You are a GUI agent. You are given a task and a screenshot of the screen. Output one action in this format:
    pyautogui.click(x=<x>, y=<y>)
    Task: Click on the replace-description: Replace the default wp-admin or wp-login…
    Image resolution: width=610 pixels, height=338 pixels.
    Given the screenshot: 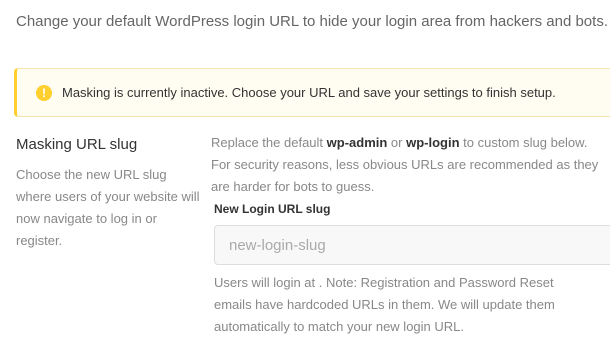 What is the action you would take?
    pyautogui.click(x=399, y=142)
    